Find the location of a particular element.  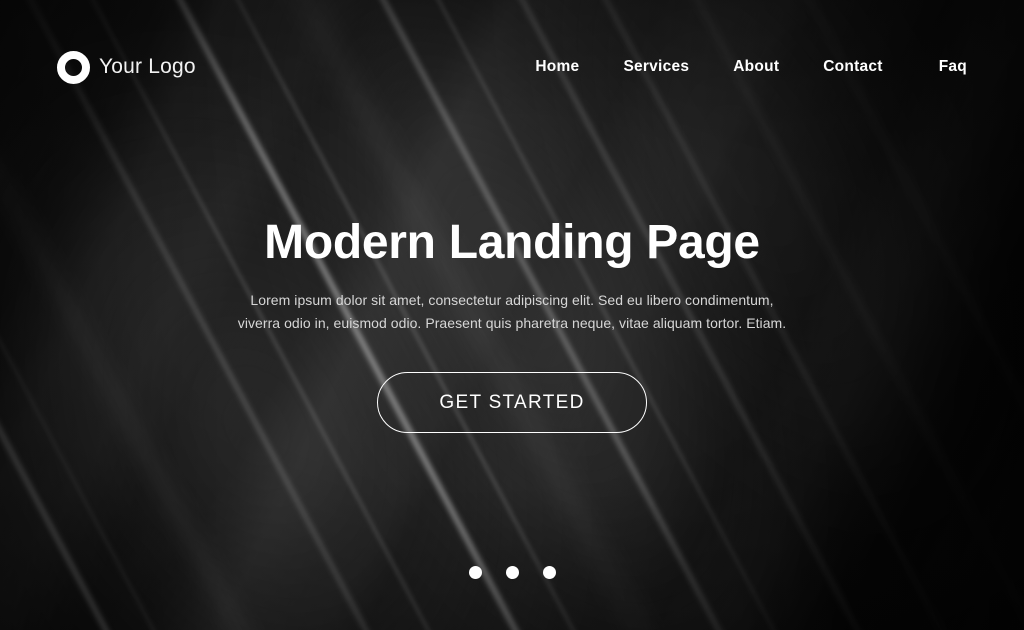

get-started-button: GET STARTED is located at coordinates (512, 403).